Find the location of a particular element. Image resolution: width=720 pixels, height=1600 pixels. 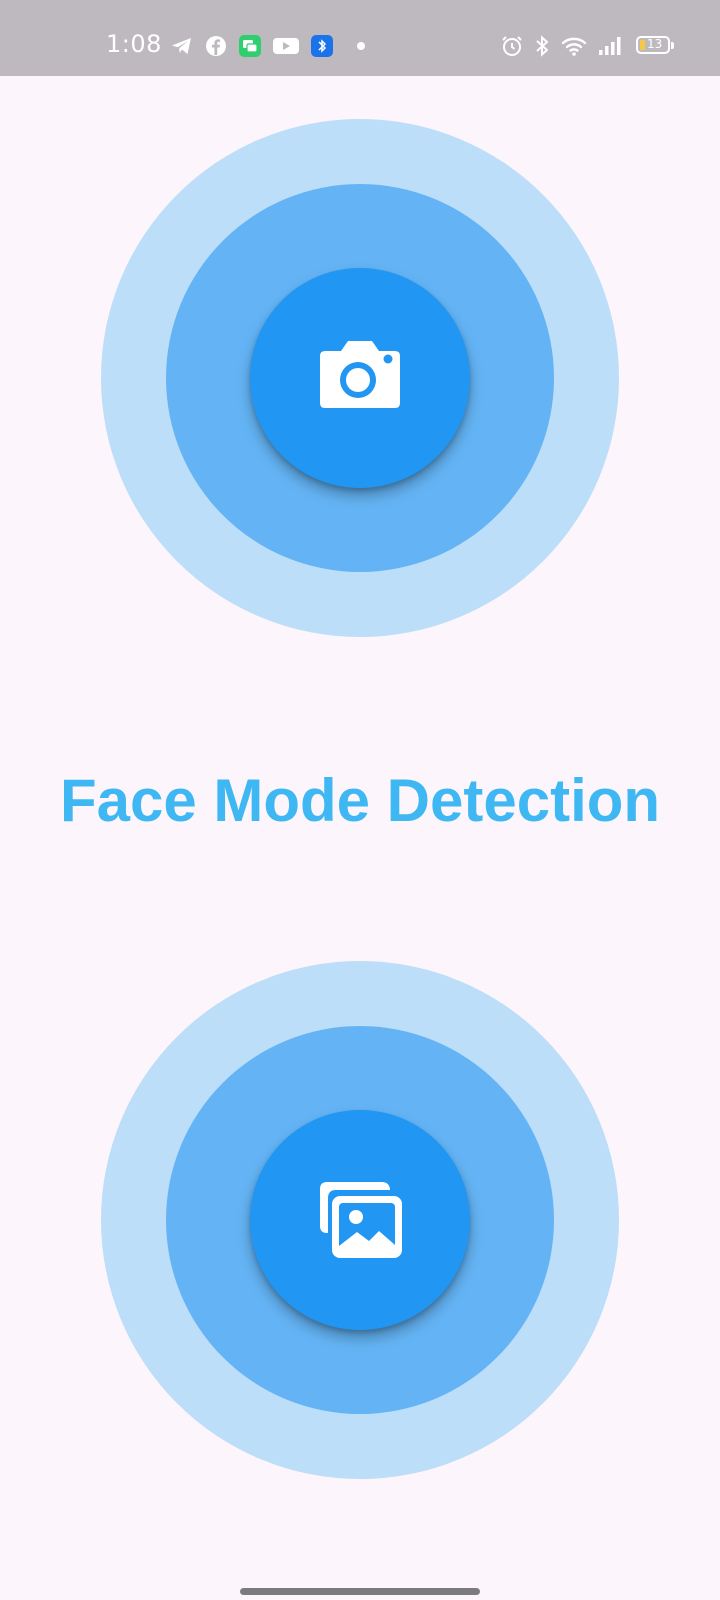

bluetooth-app-icon is located at coordinates (322, 46).